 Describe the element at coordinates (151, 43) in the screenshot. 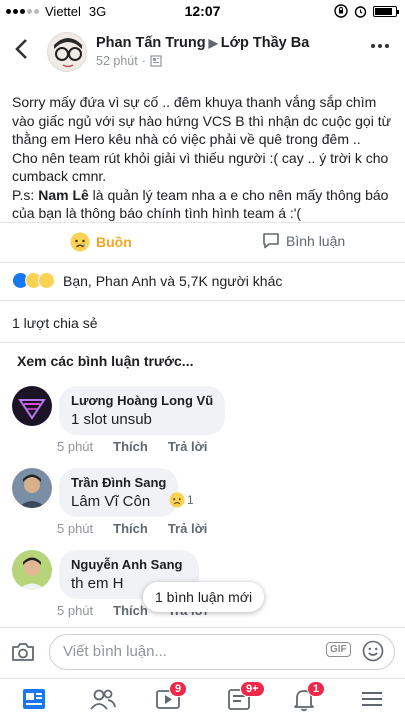

I see `author-name: Phan Tấn Trung` at that location.